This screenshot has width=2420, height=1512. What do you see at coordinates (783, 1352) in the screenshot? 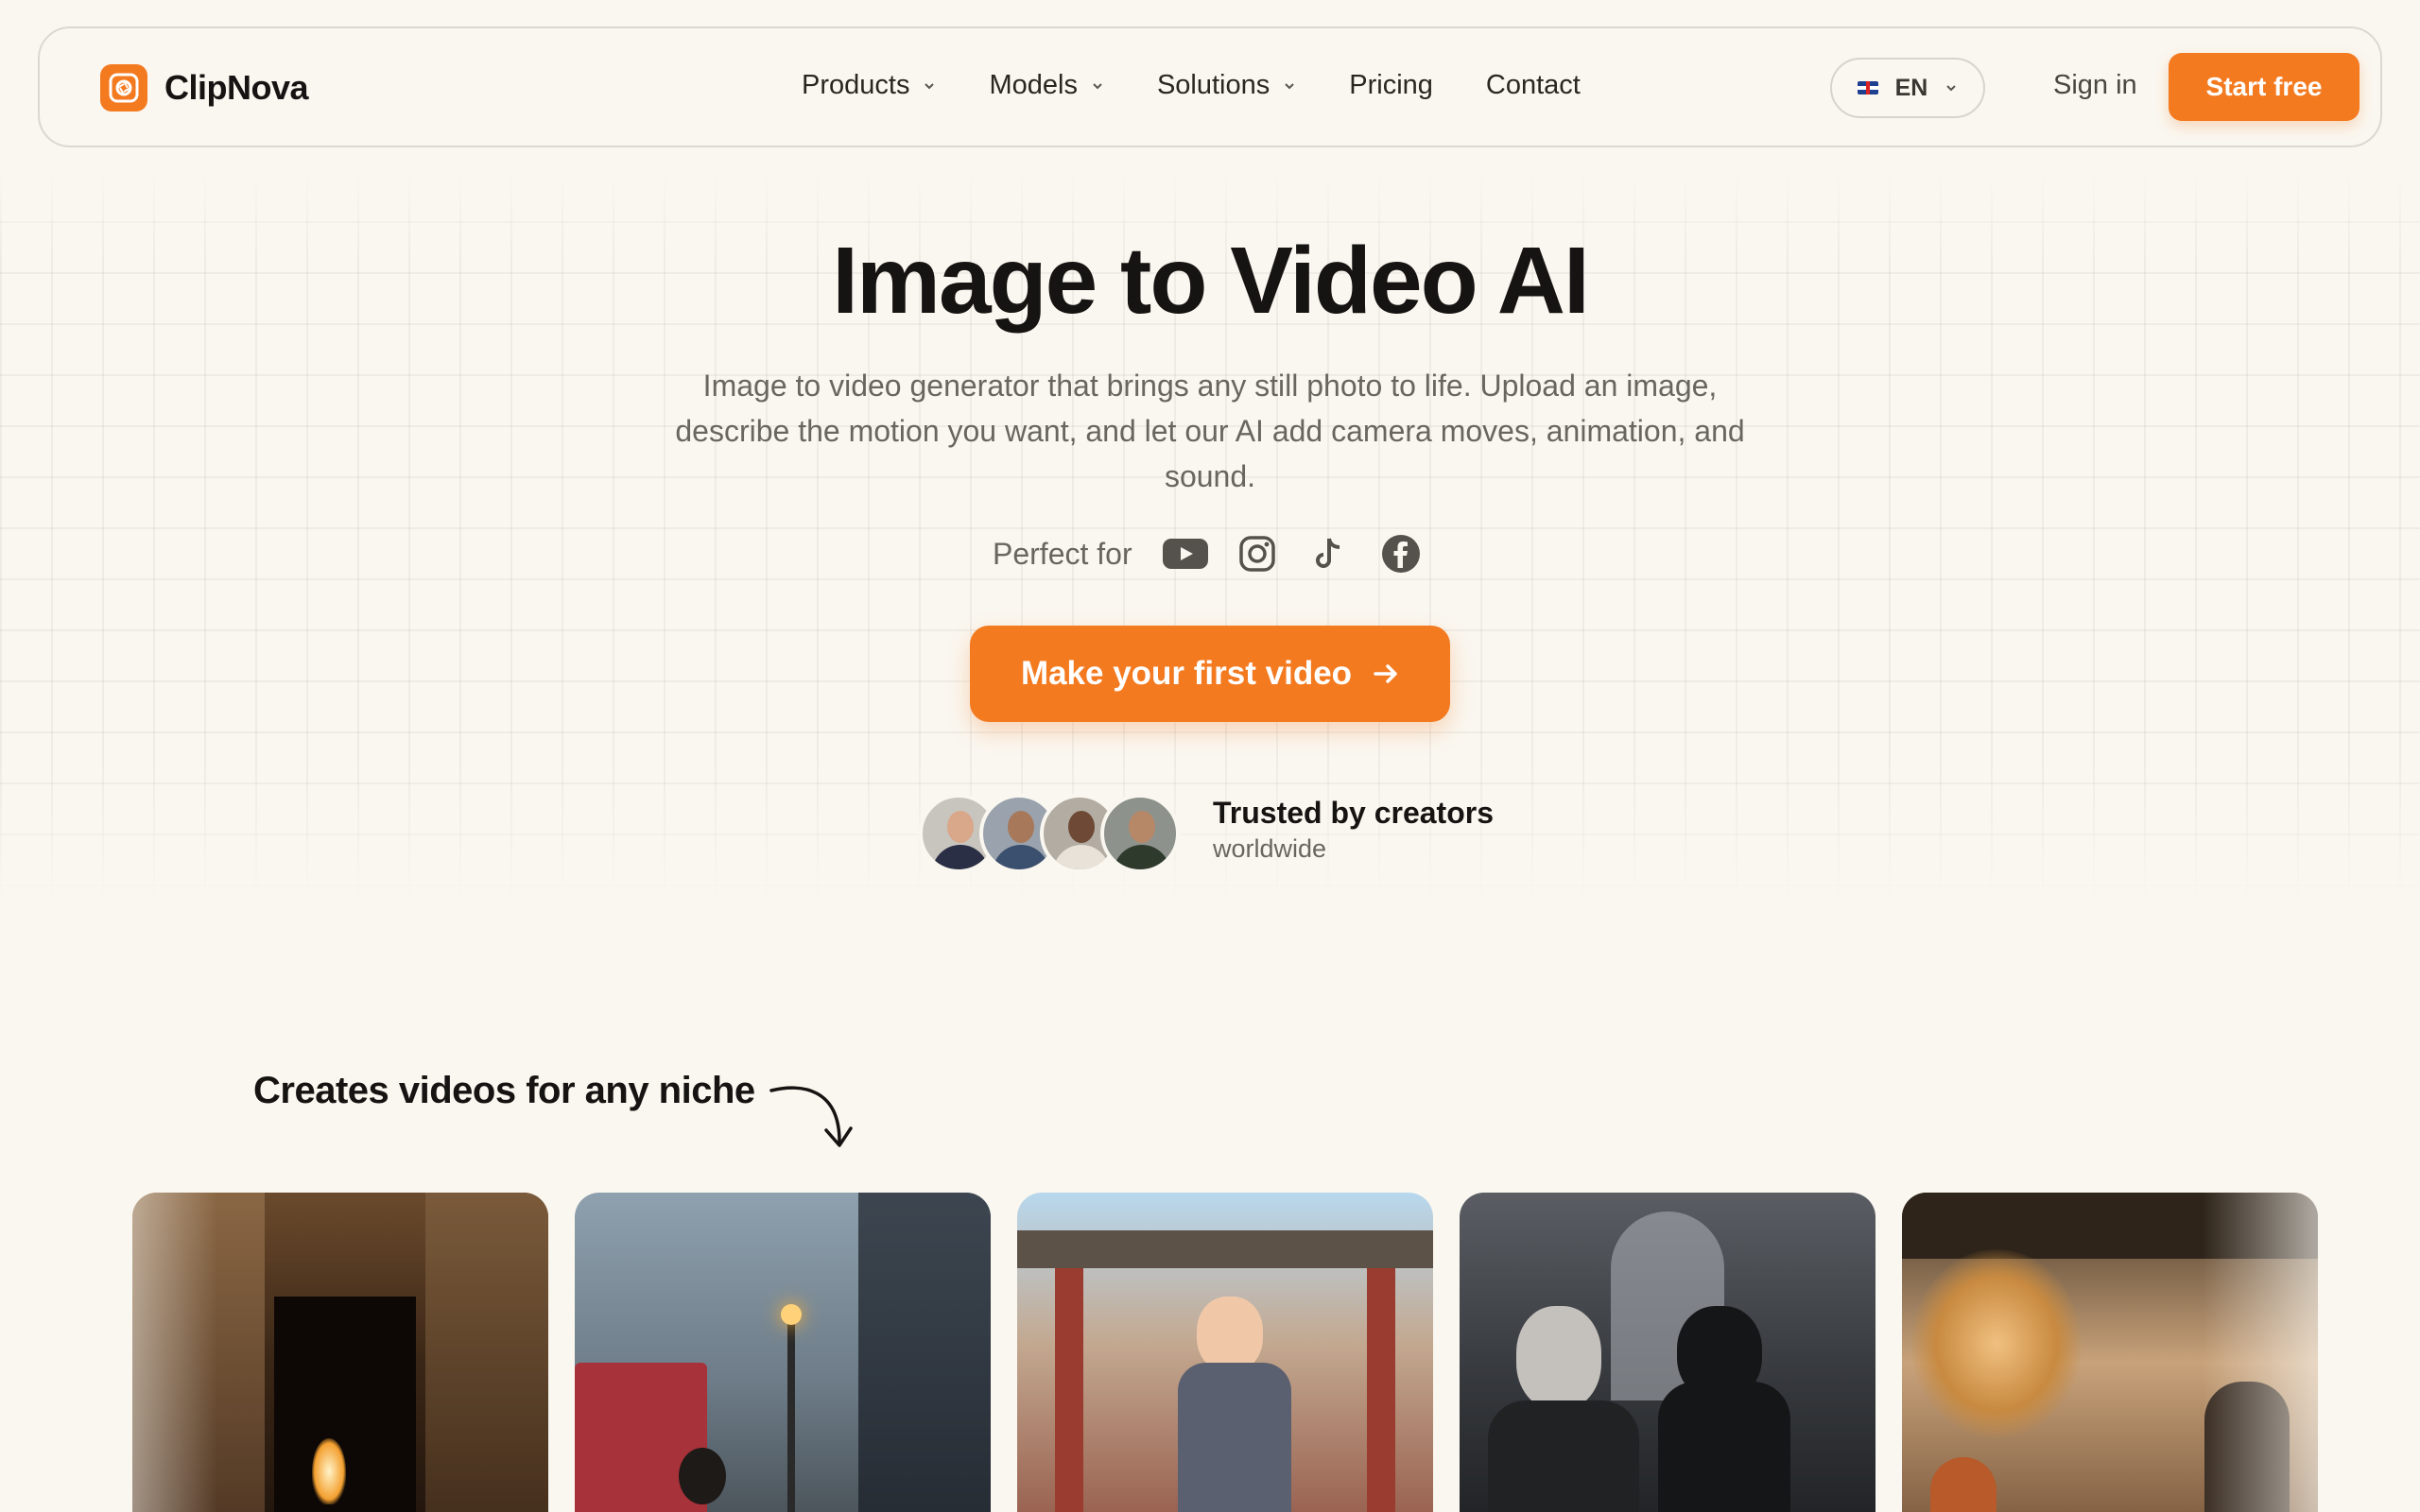
I see `video-card-rainy-street` at bounding box center [783, 1352].